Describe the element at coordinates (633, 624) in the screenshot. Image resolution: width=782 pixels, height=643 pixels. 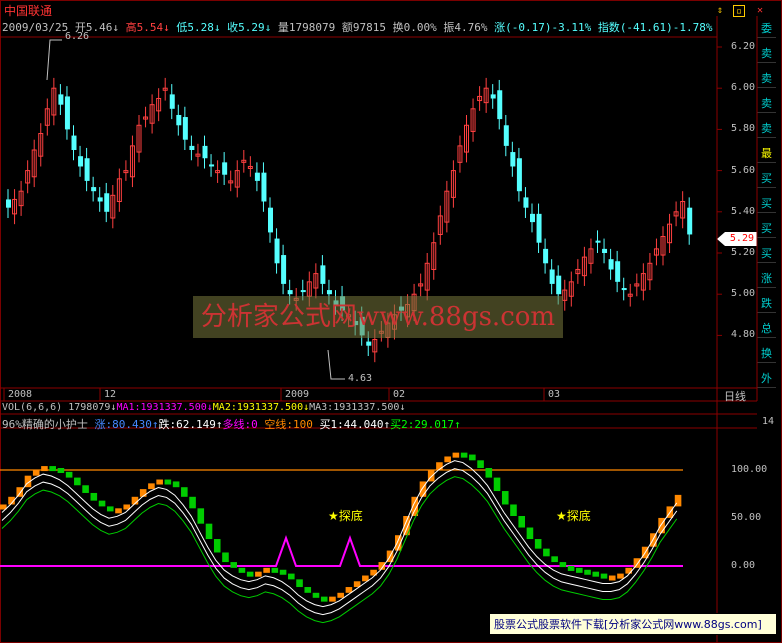
I see `footer-banner: 股票公式股票软件下载[分析家公式网www.88gs.com]` at that location.